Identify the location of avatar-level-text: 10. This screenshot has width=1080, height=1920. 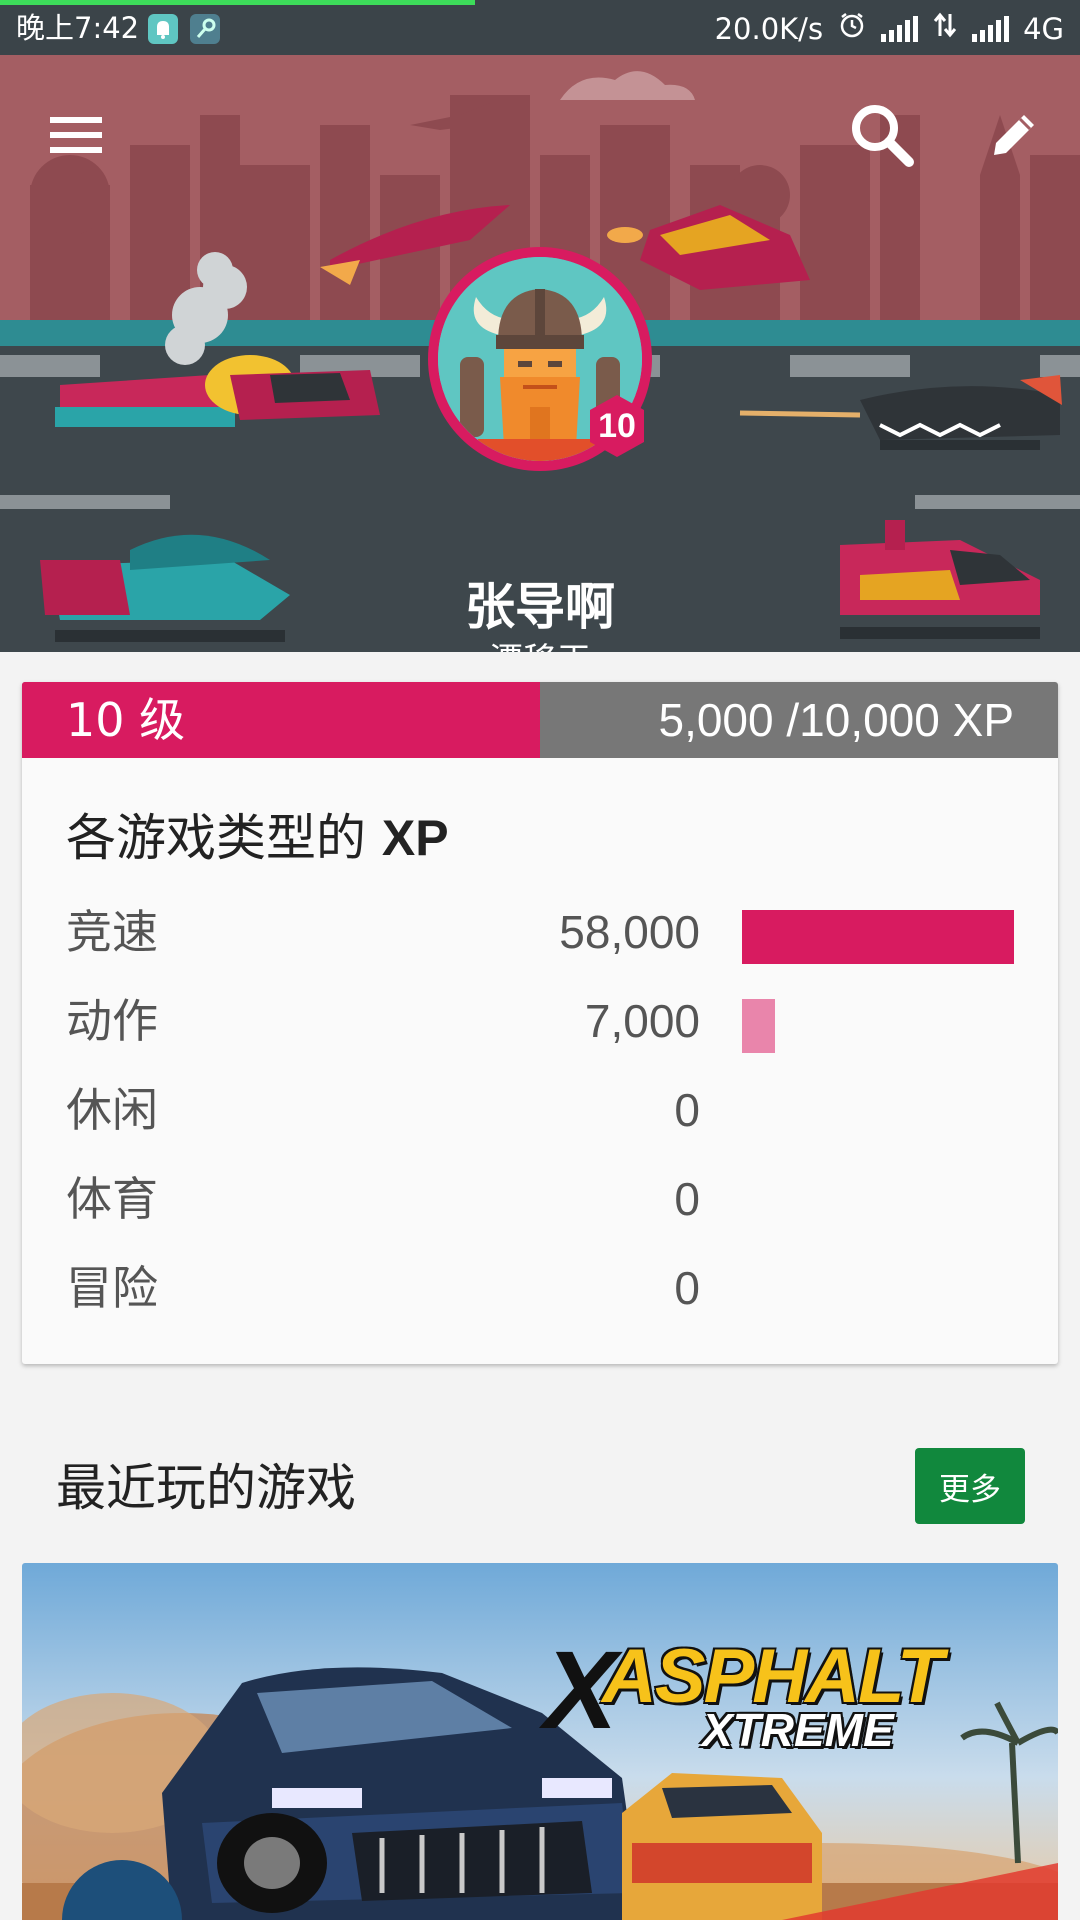
(617, 425).